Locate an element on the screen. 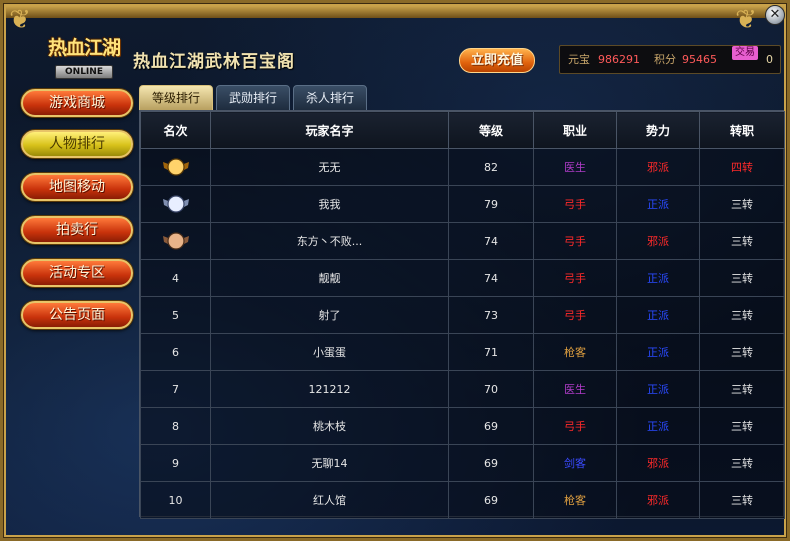 Image resolution: width=790 pixels, height=541 pixels. sidebar-item-2: 人物排行 is located at coordinates (77, 144).